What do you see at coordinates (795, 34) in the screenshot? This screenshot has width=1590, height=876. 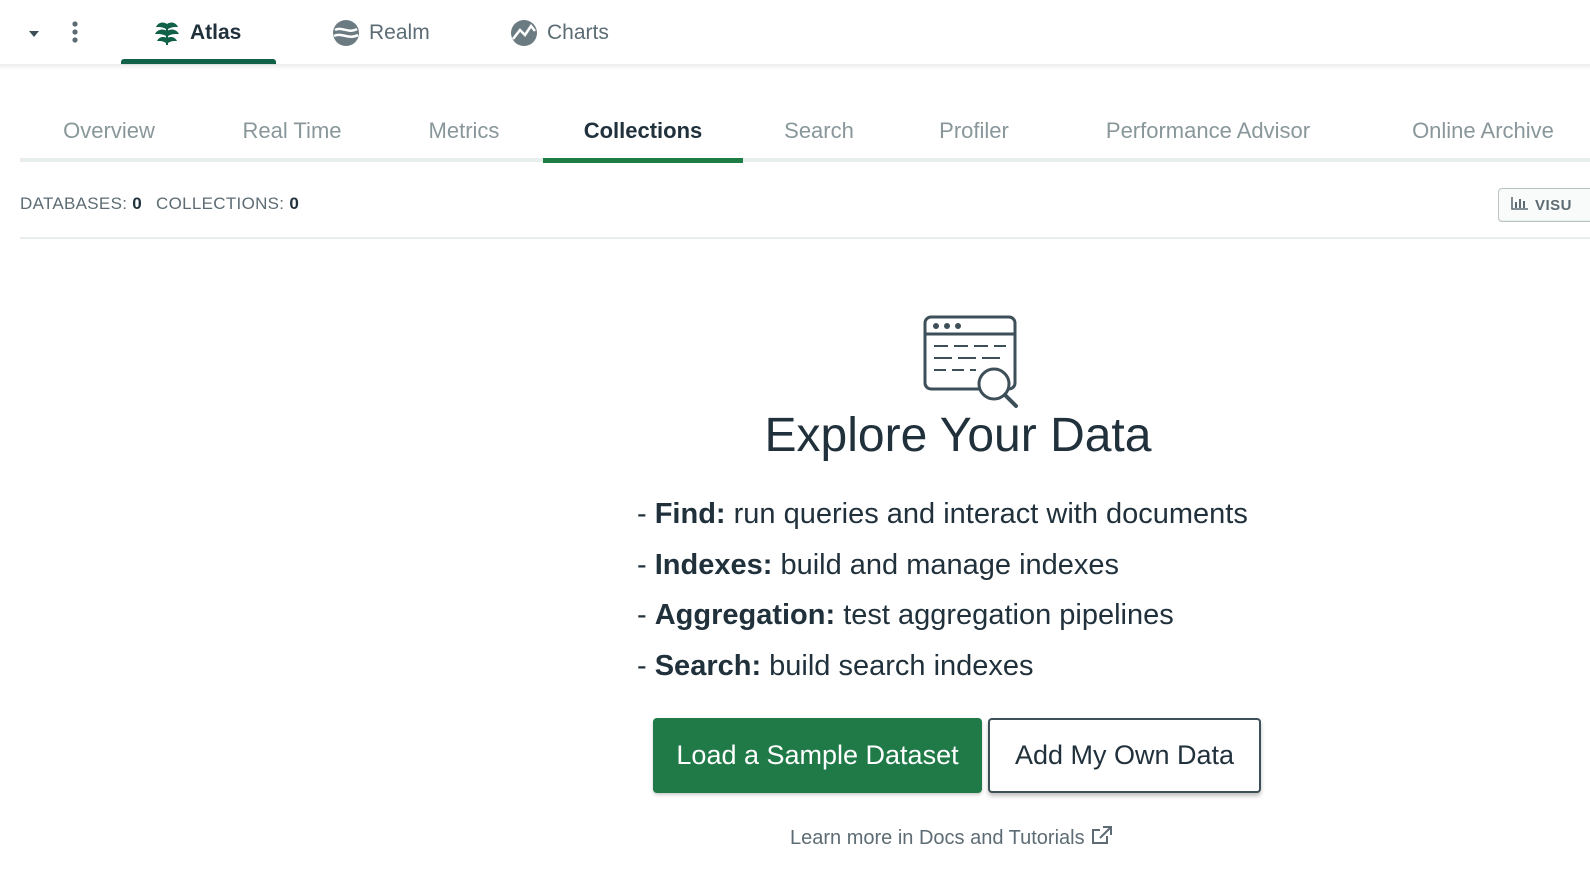 I see `product-bar: Atlas Realm Charts` at bounding box center [795, 34].